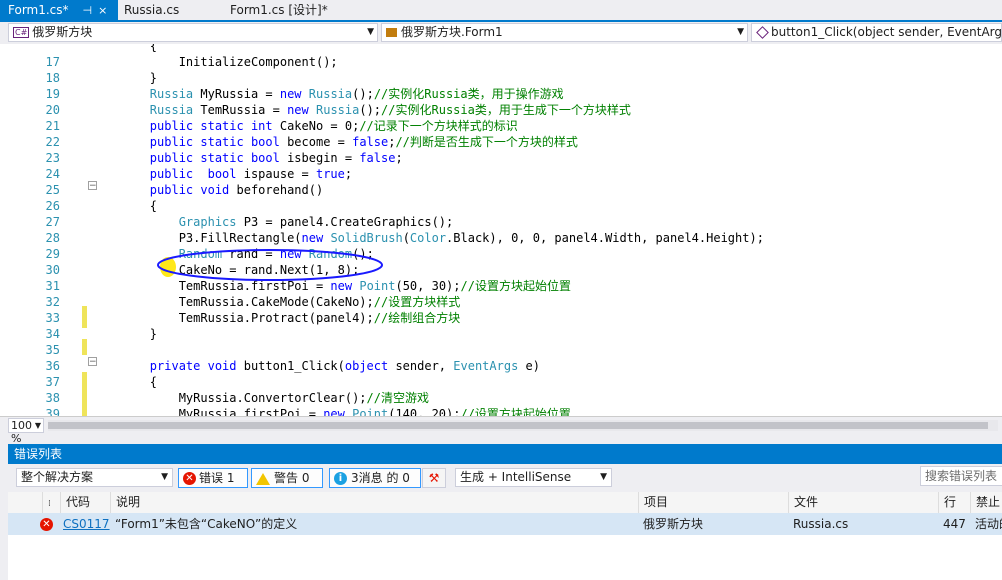 This screenshot has height=580, width=1002. What do you see at coordinates (273, 222) in the screenshot?
I see `code-line: Graphics P3 = panel4.CreateGraphics();` at bounding box center [273, 222].